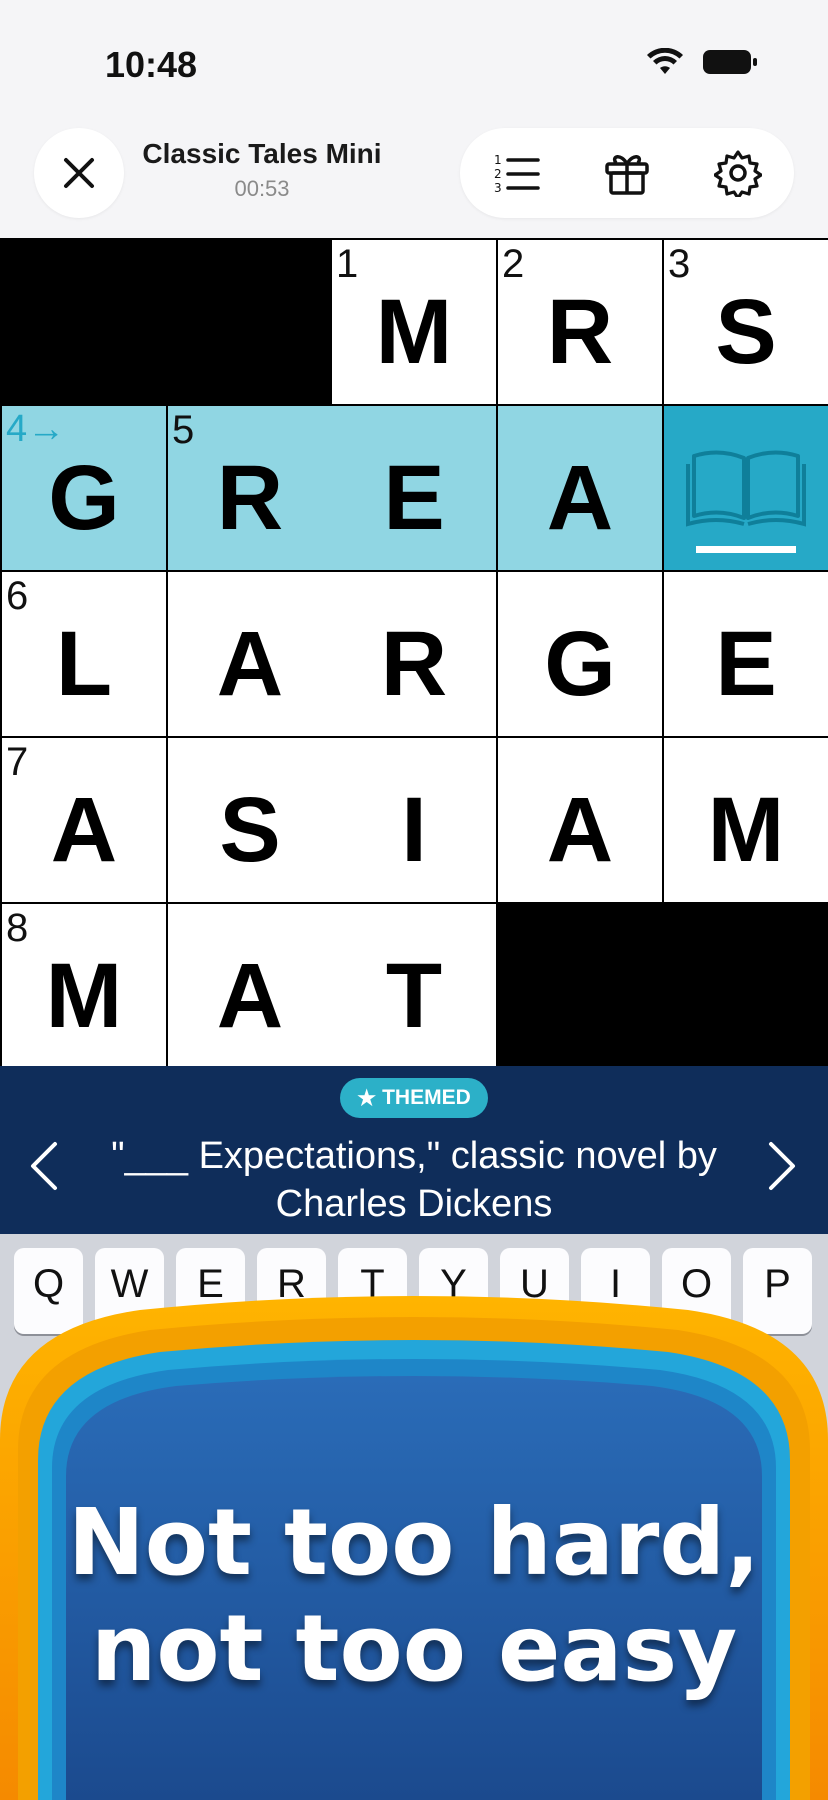 The width and height of the screenshot is (828, 1800). What do you see at coordinates (498, 174) in the screenshot?
I see `svg-text: 2` at bounding box center [498, 174].